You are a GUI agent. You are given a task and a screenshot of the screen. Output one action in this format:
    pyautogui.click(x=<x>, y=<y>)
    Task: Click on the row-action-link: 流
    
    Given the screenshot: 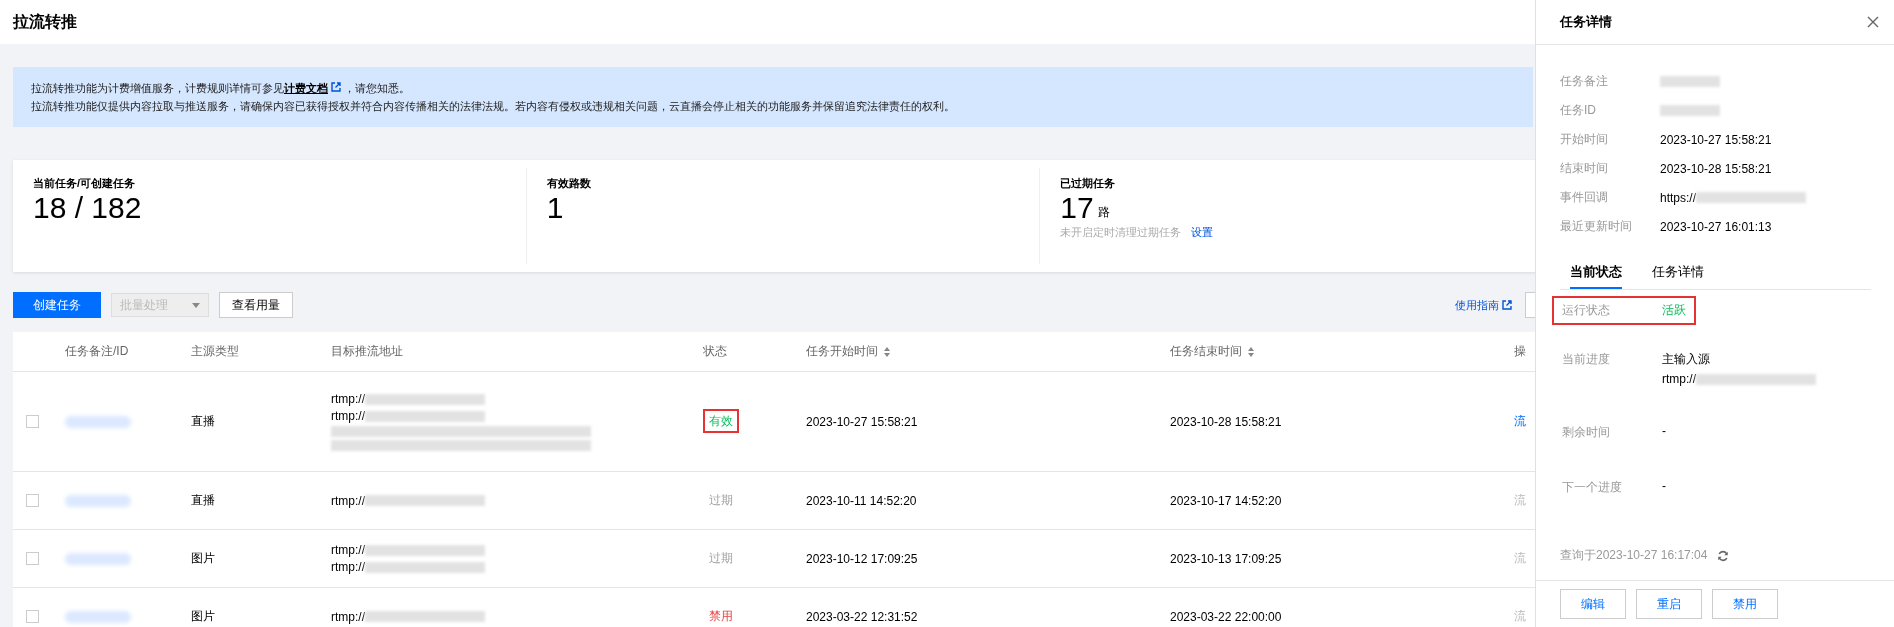 What is the action you would take?
    pyautogui.click(x=1520, y=421)
    